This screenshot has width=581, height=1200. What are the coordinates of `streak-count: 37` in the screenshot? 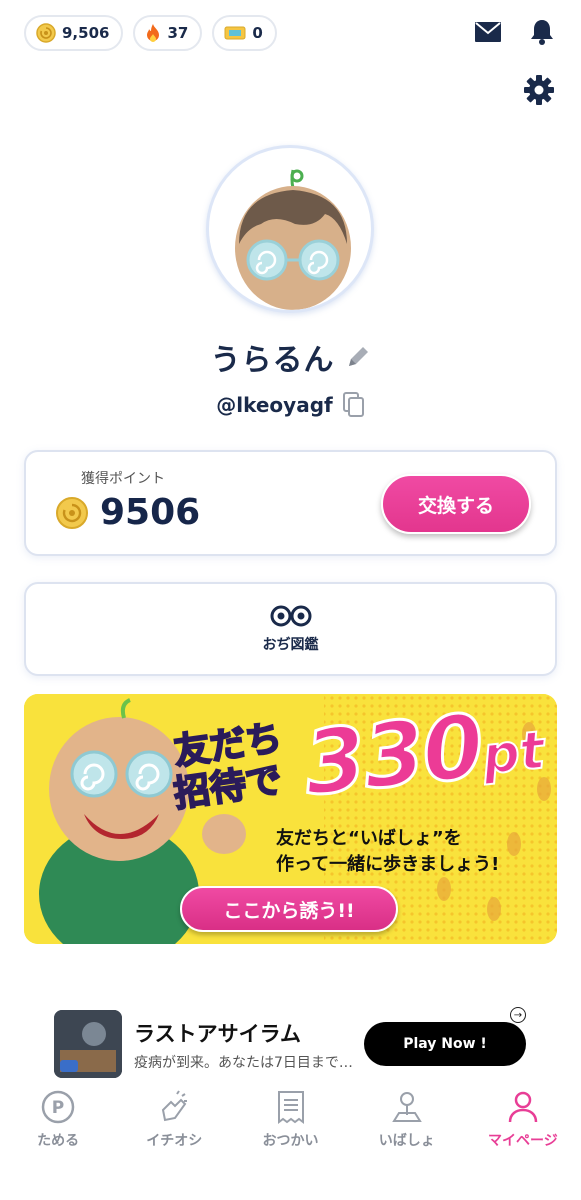 It's located at (178, 33).